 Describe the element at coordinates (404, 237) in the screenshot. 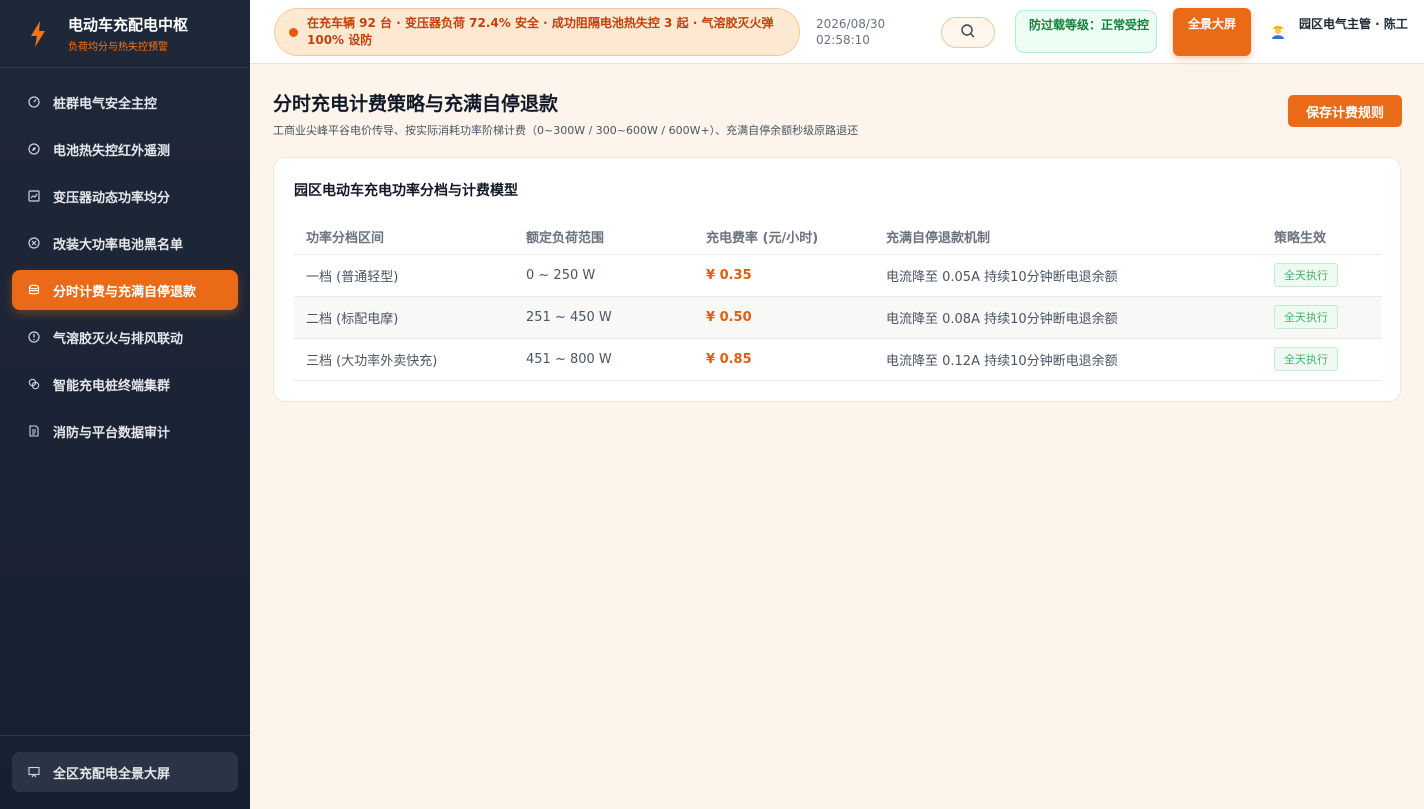

I see `column-header: 功率分档区间` at that location.